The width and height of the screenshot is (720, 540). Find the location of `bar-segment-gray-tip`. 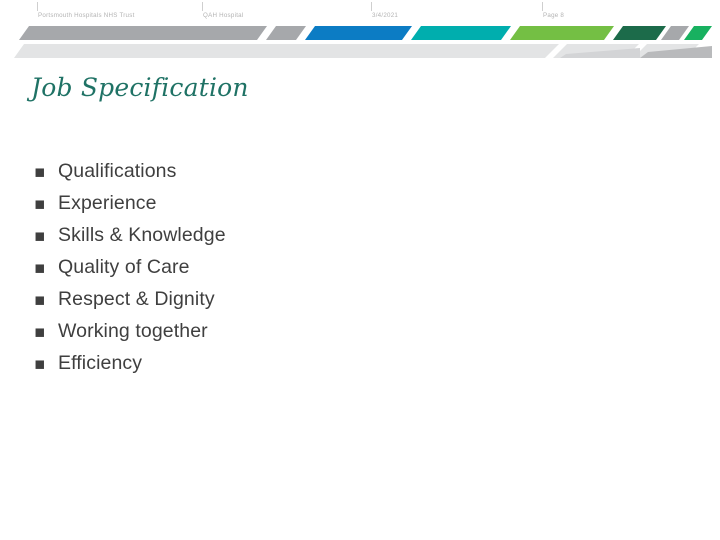

bar-segment-gray-tip is located at coordinates (675, 33).